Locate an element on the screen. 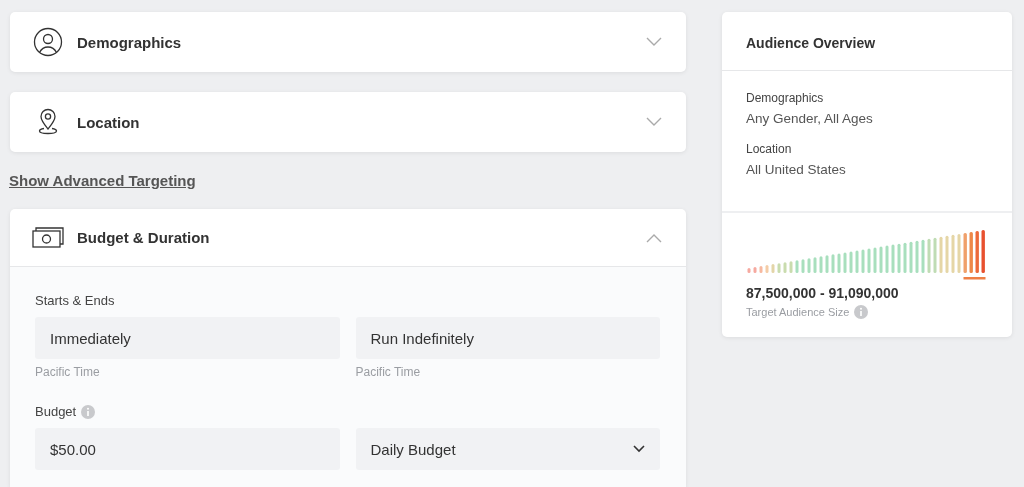  section-title: Location is located at coordinates (109, 122).